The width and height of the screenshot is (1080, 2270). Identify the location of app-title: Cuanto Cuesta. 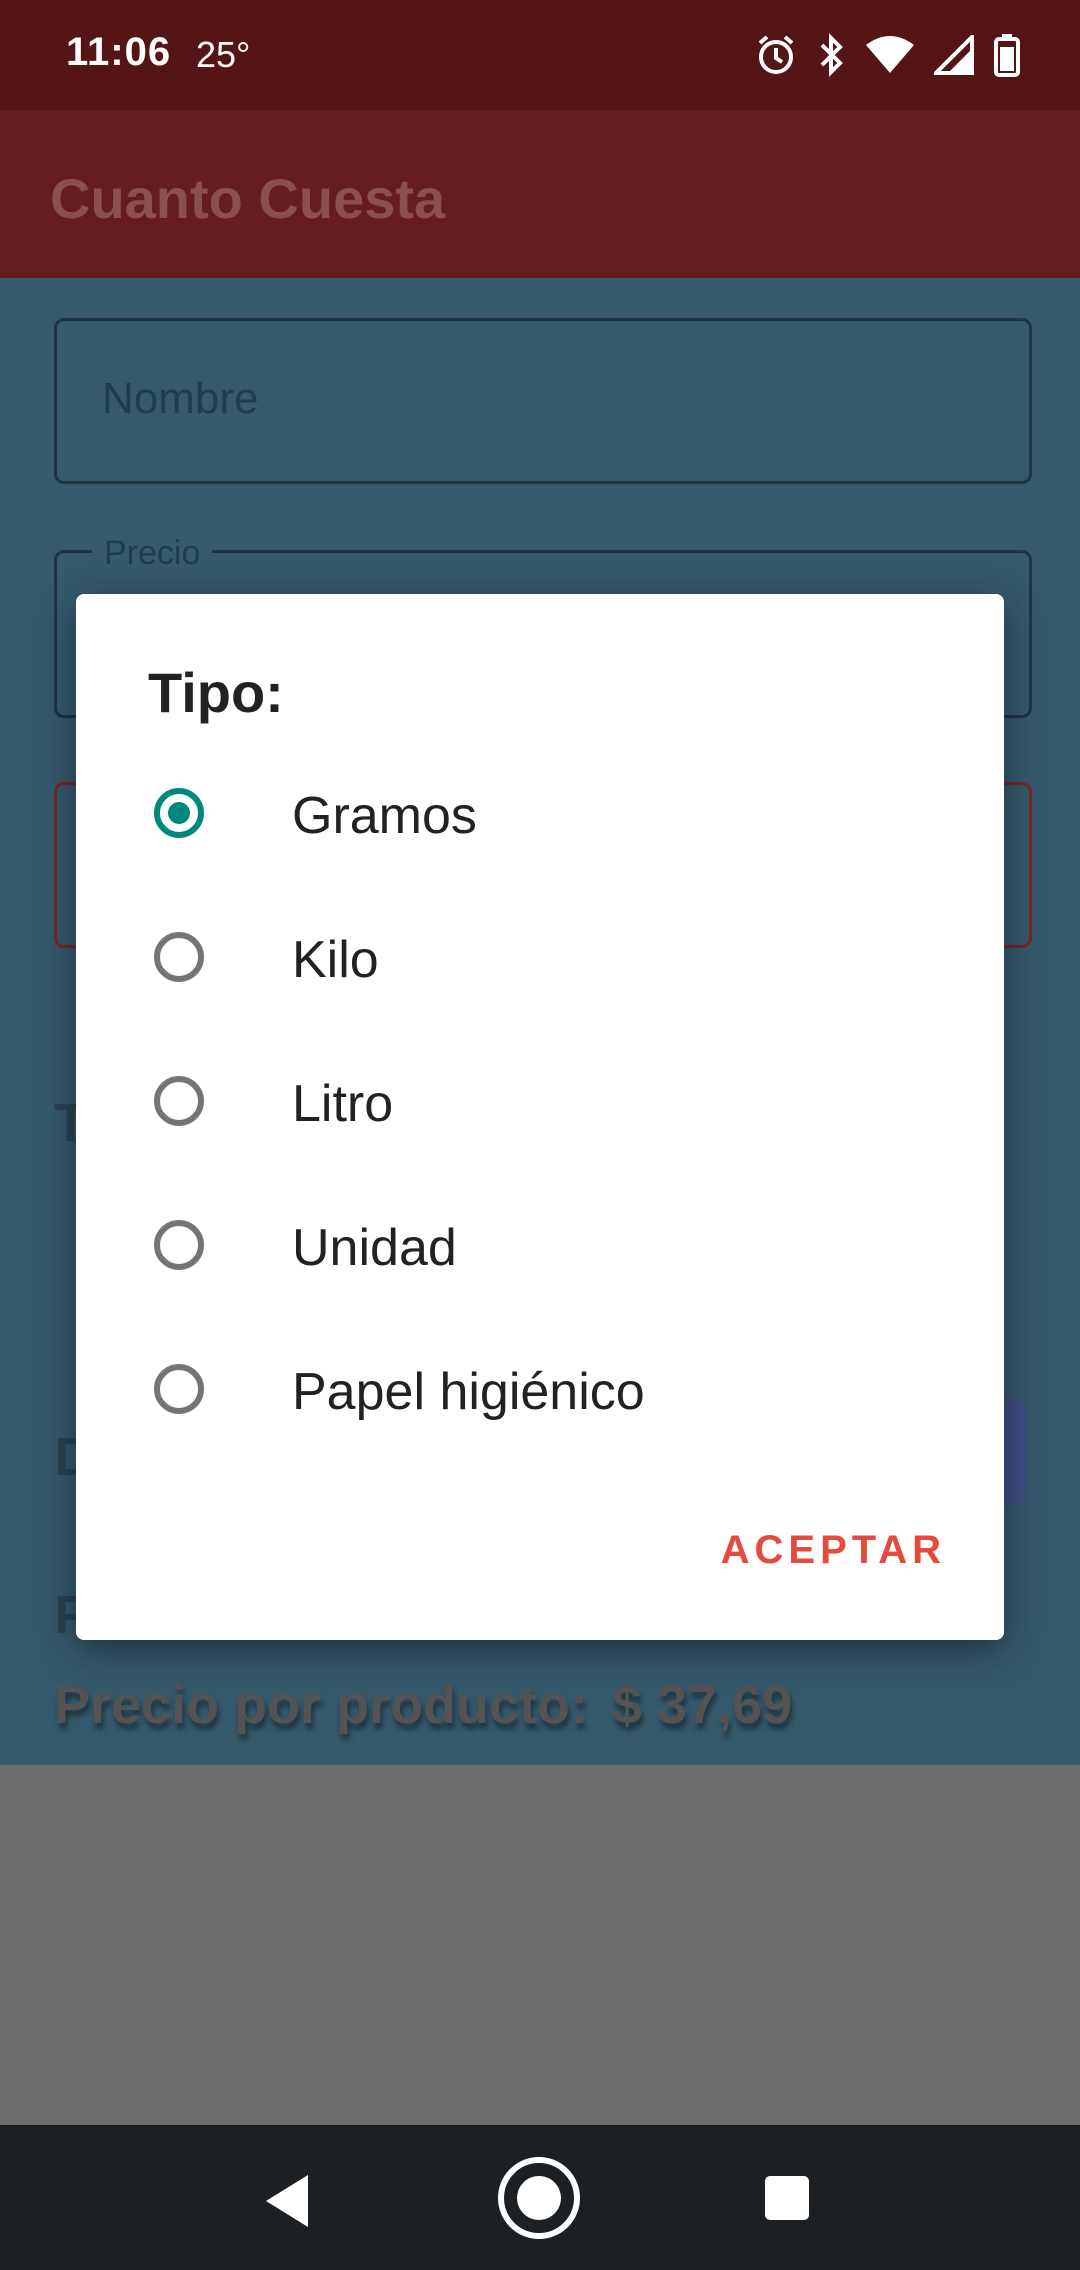
(248, 198).